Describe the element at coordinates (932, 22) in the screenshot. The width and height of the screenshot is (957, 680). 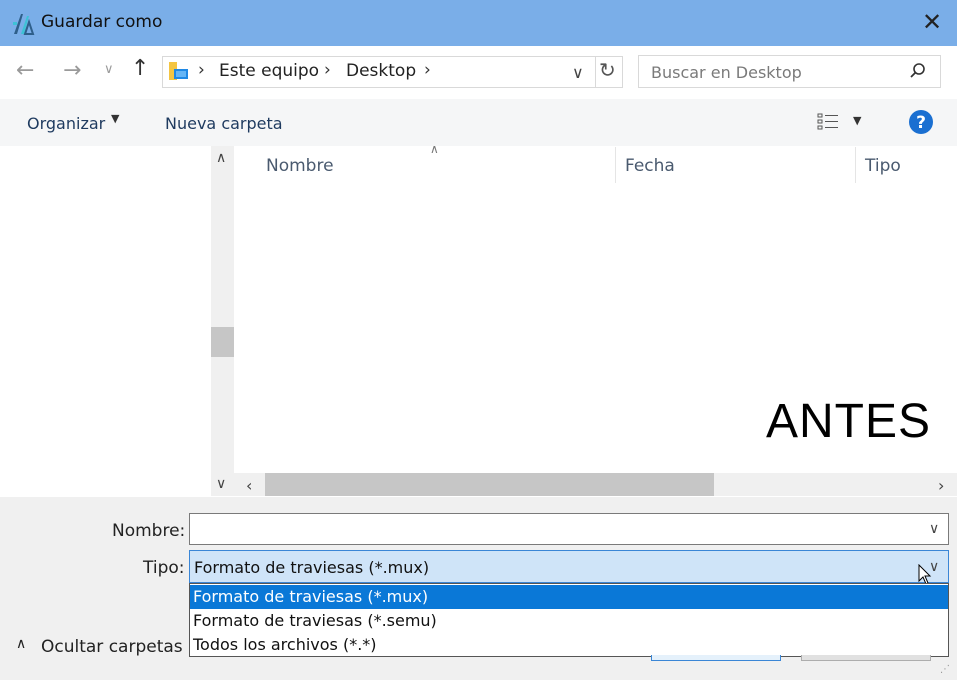
I see `close-icon: ✕` at that location.